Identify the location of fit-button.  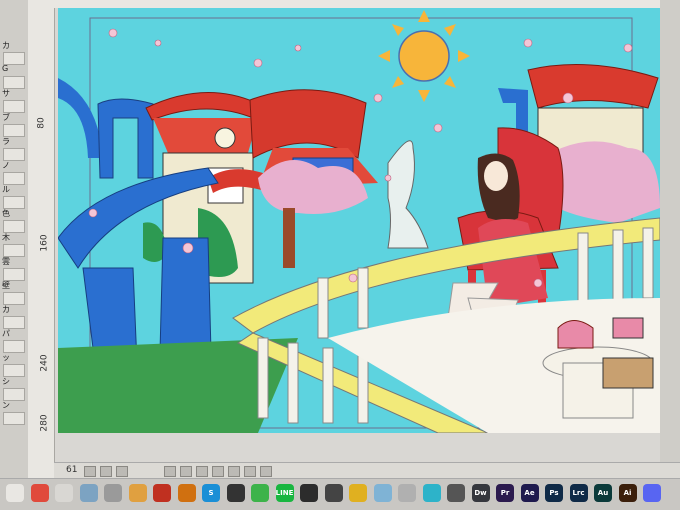
(122, 471).